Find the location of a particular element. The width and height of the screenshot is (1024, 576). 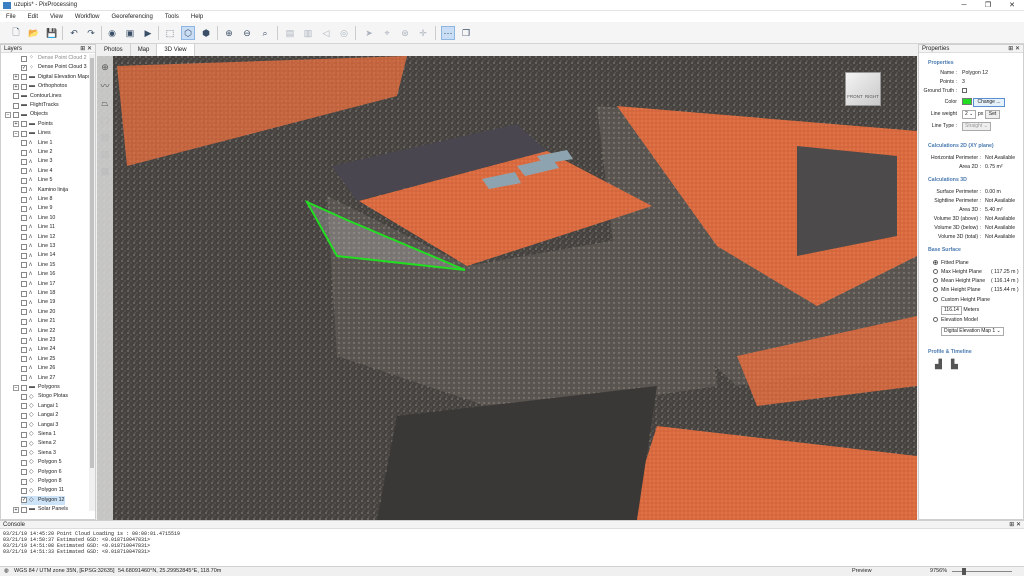

layer-row: ʌ Line 14 is located at coordinates (38, 255).